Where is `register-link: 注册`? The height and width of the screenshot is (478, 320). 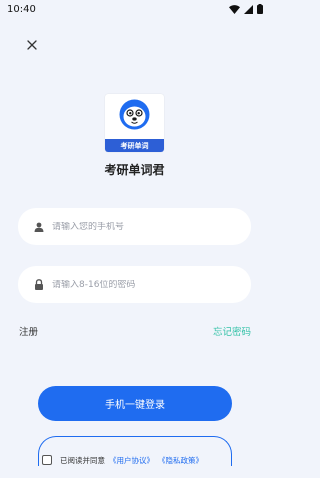 register-link: 注册 is located at coordinates (28, 331).